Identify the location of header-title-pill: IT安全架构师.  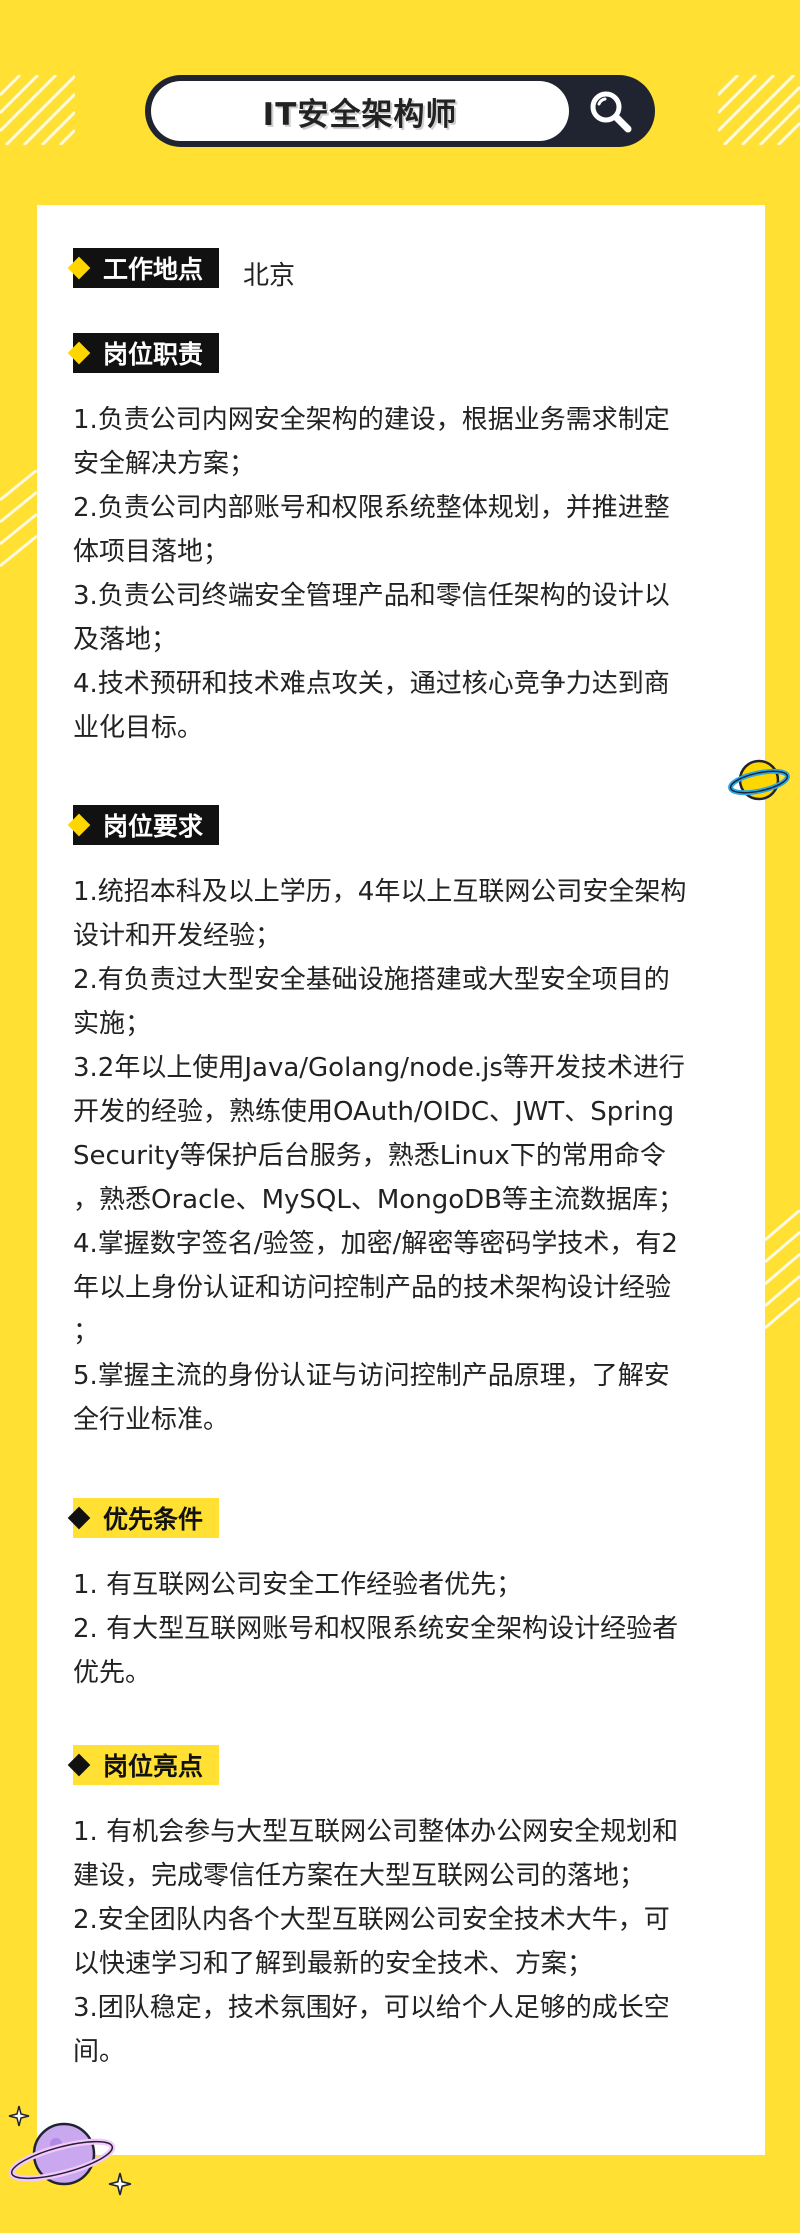
(360, 111).